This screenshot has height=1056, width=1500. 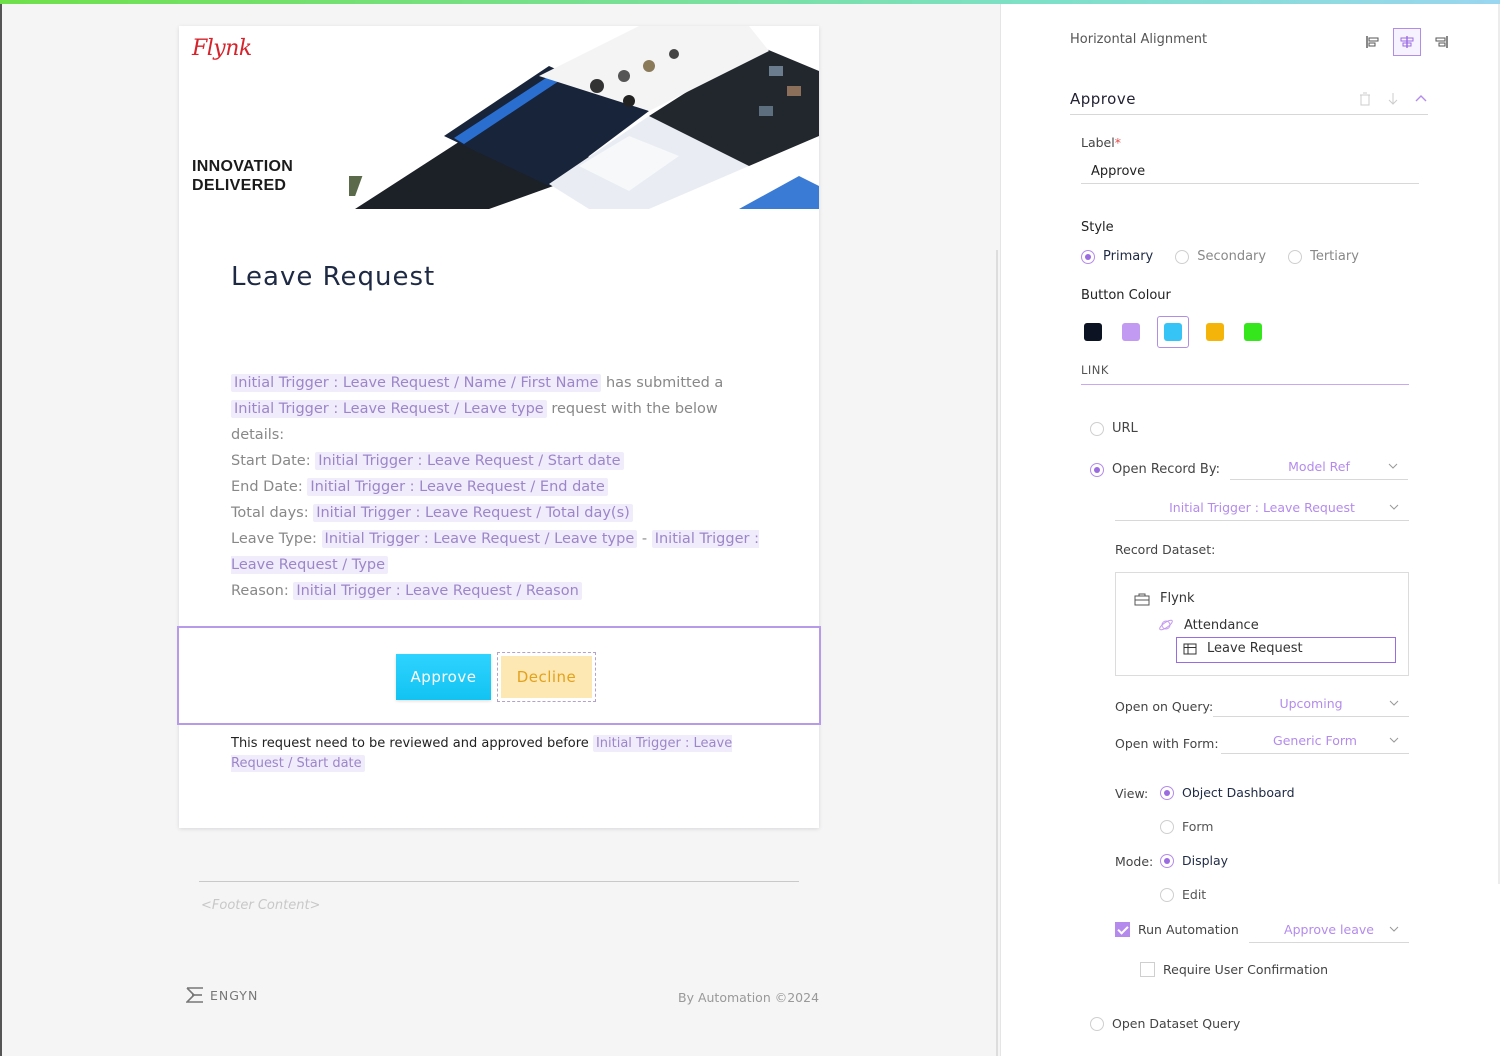 I want to click on footer-content-placeholder: <Footer Content>, so click(x=260, y=905).